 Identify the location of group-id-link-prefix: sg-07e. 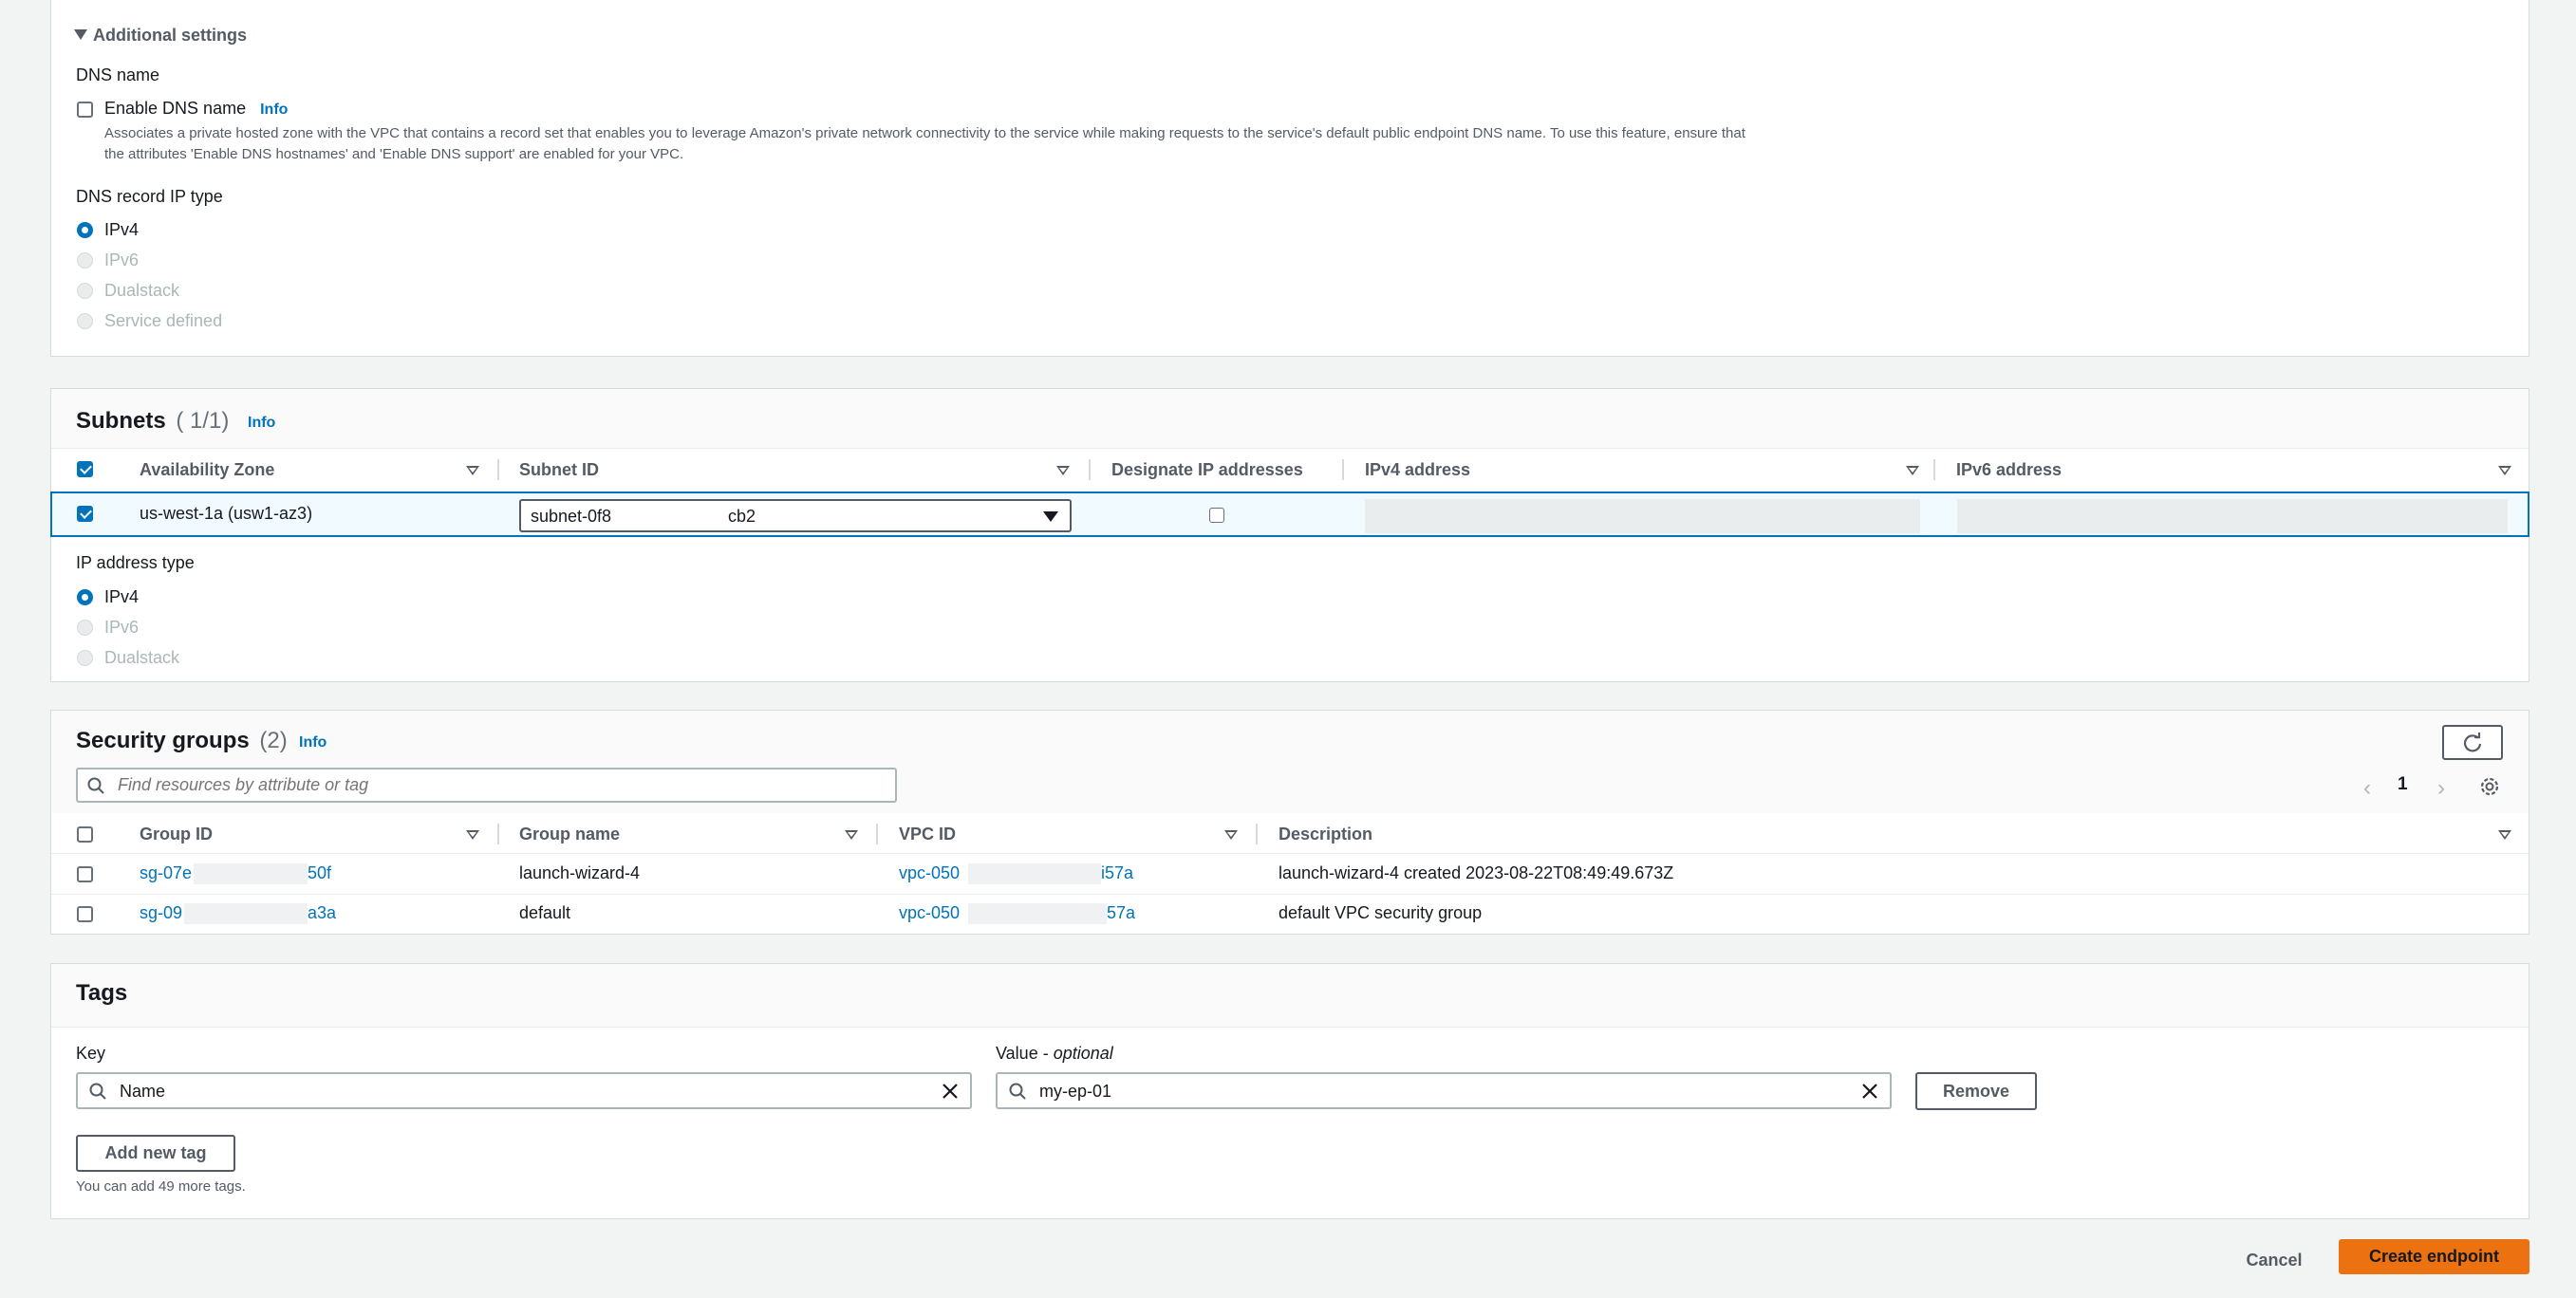
(166, 873).